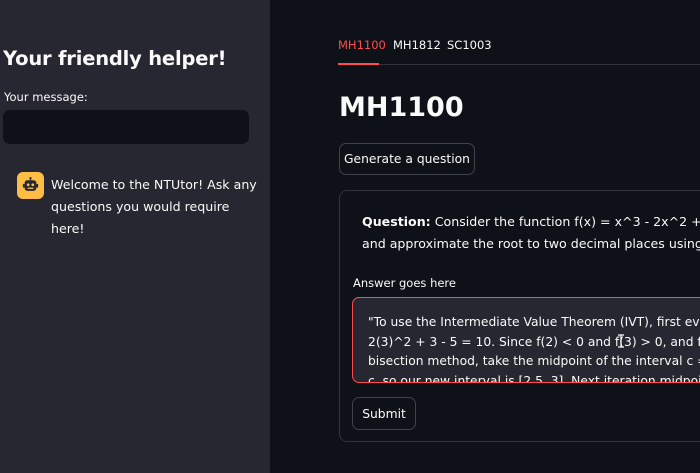  What do you see at coordinates (115, 58) in the screenshot?
I see `sidebar-title: Your friendly helper!` at bounding box center [115, 58].